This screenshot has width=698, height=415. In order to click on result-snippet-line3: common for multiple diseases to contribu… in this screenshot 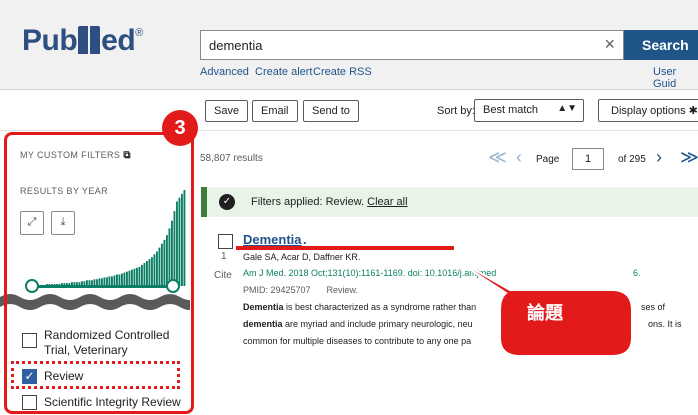, I will do `click(357, 341)`.